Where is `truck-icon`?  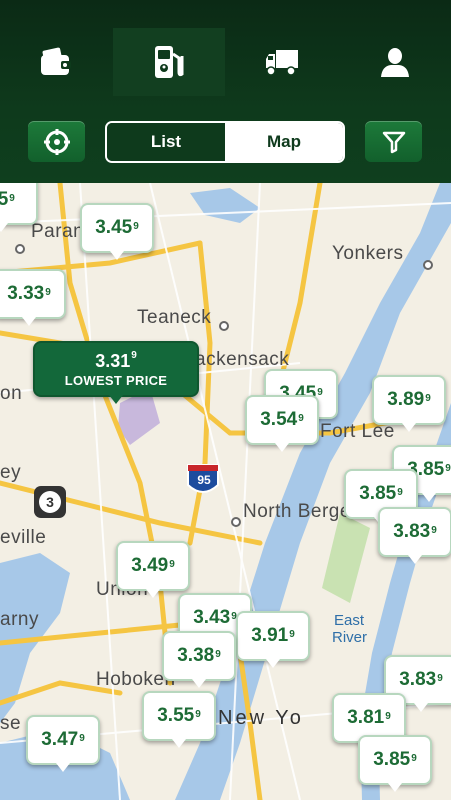
truck-icon is located at coordinates (282, 63).